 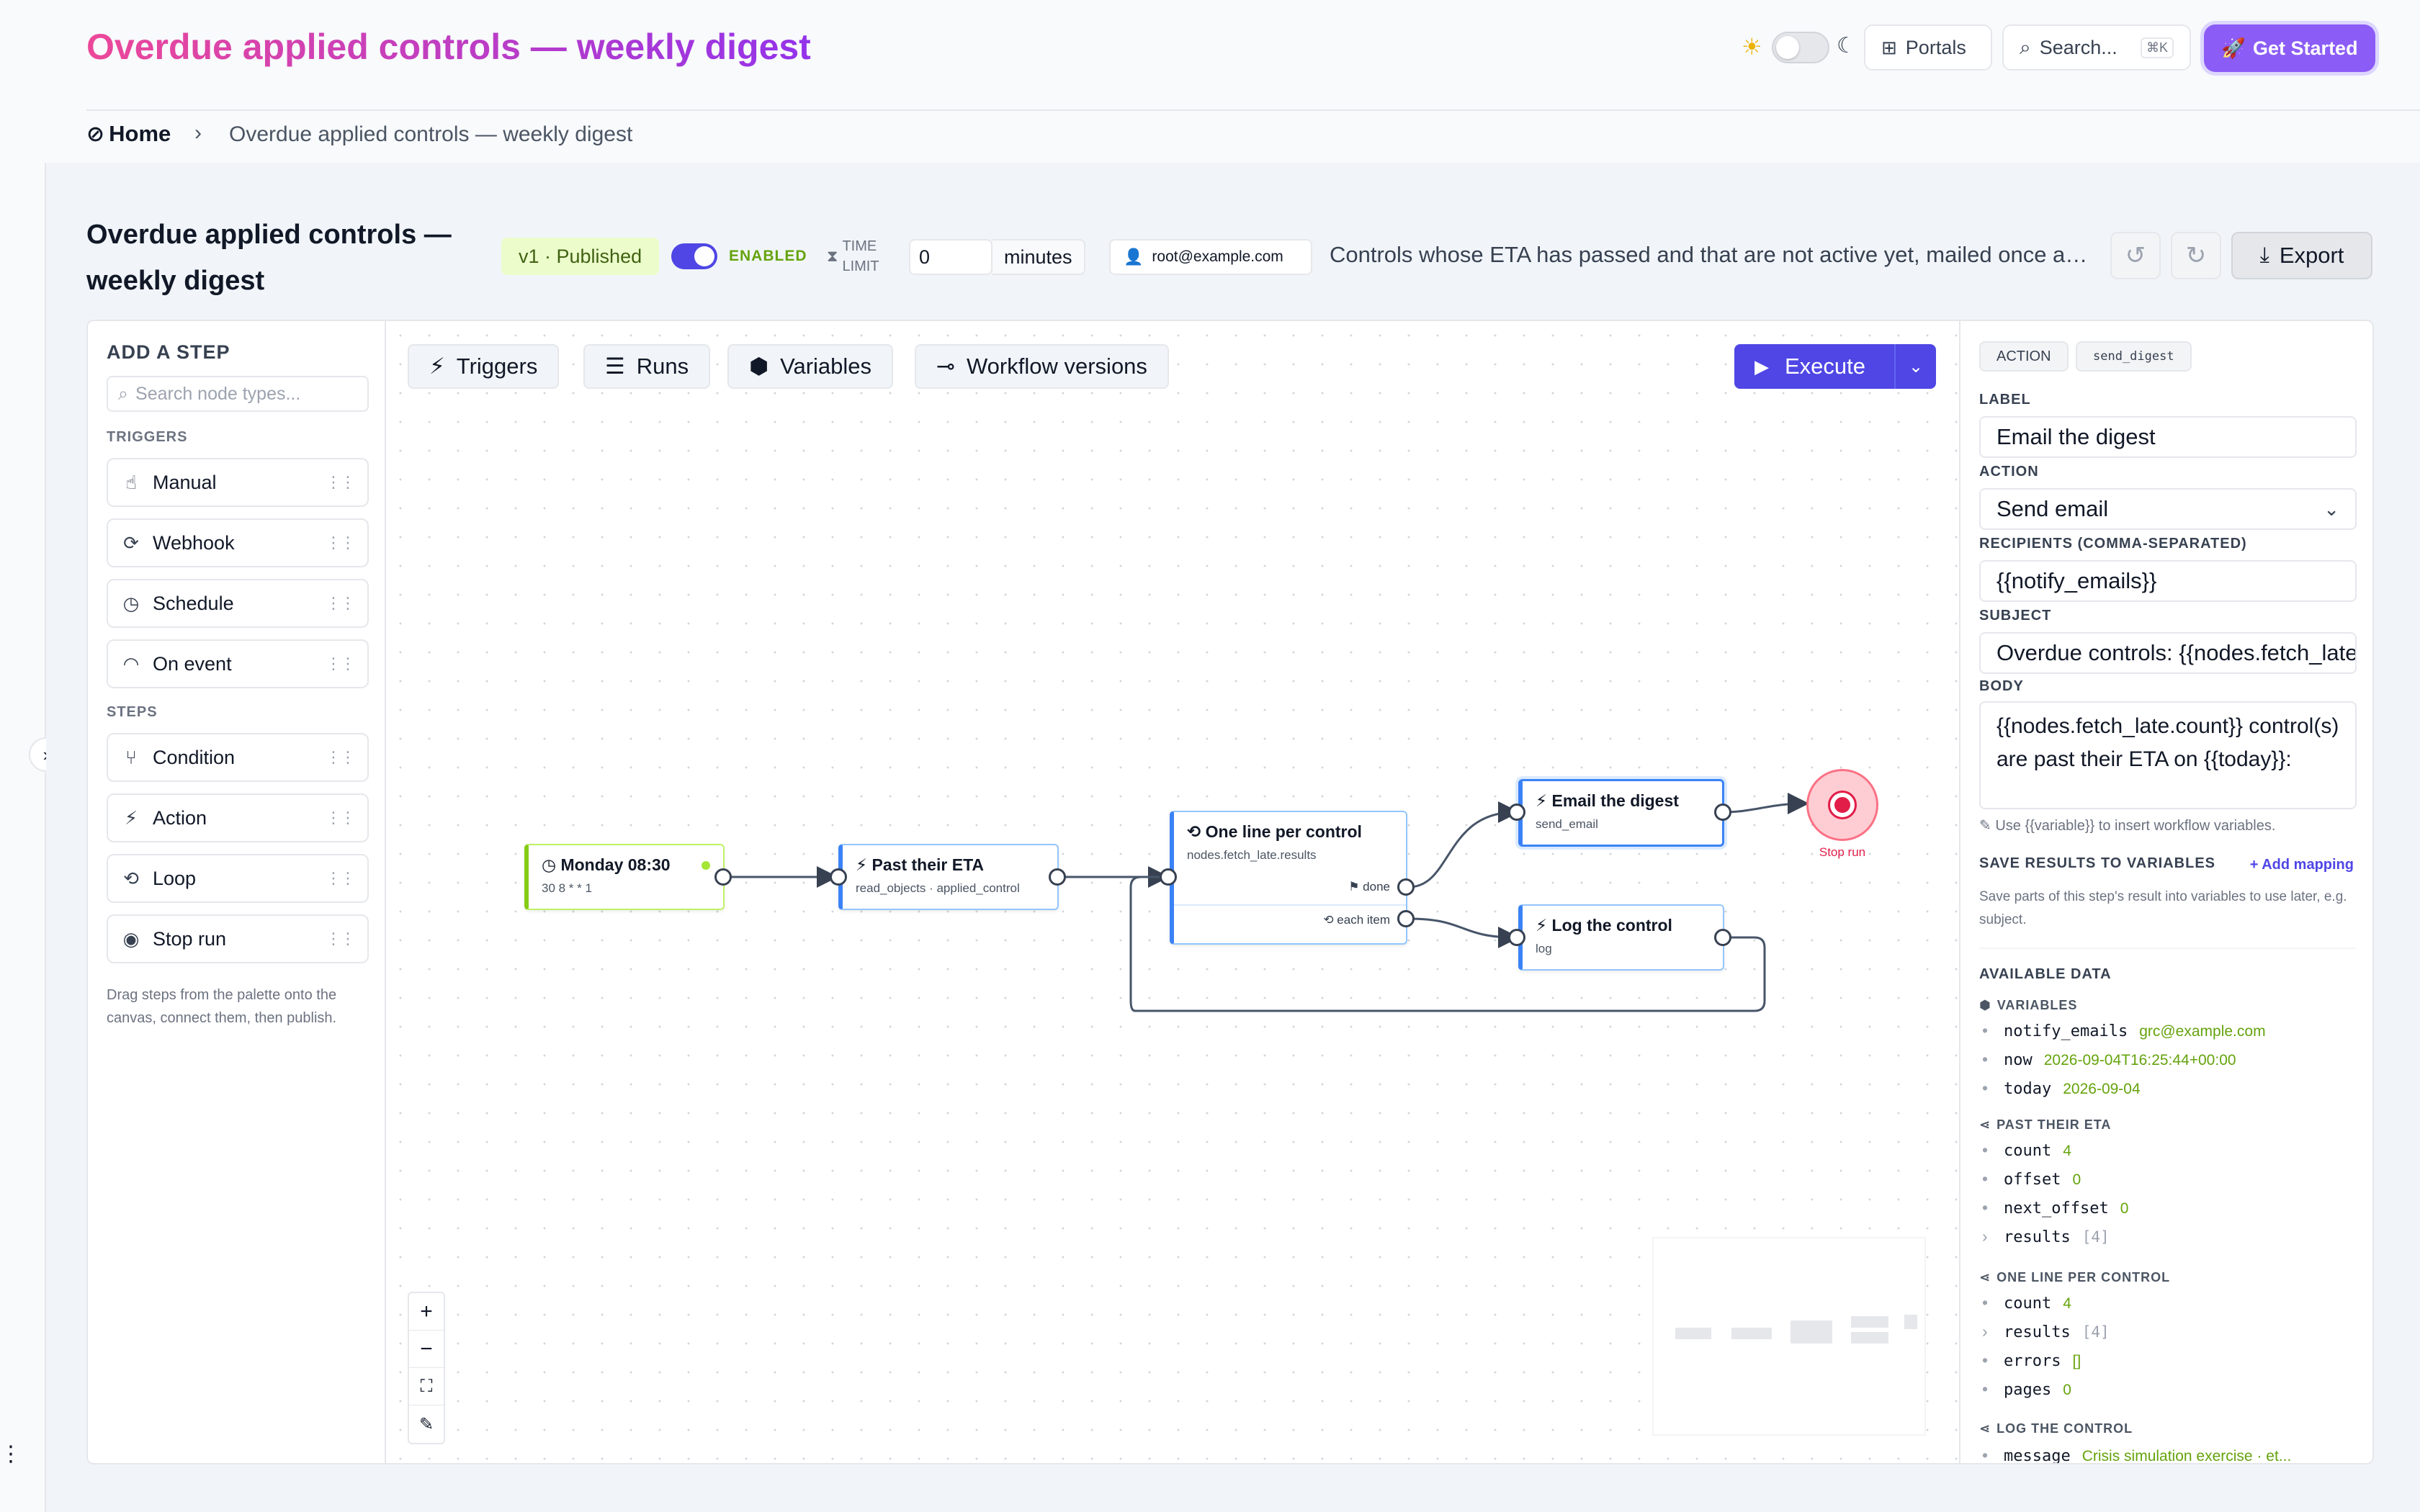 I want to click on minimap, so click(x=1789, y=1336).